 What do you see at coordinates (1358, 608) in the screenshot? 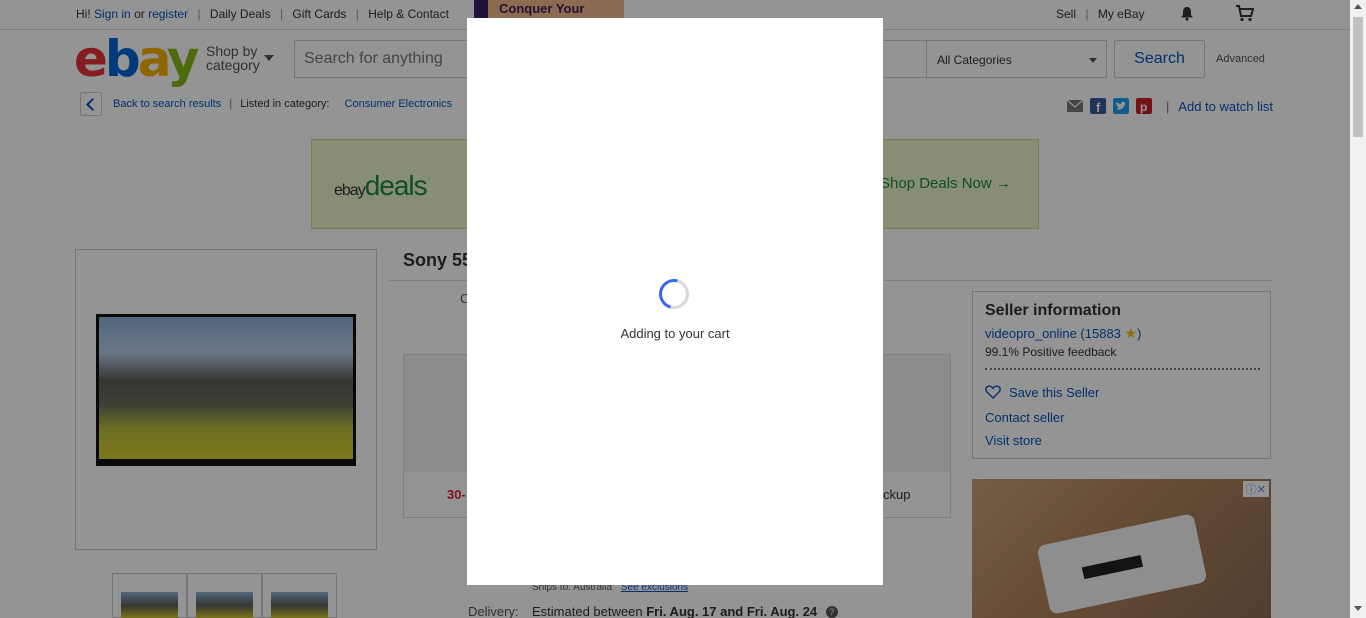
I see `scroll-down-icon` at bounding box center [1358, 608].